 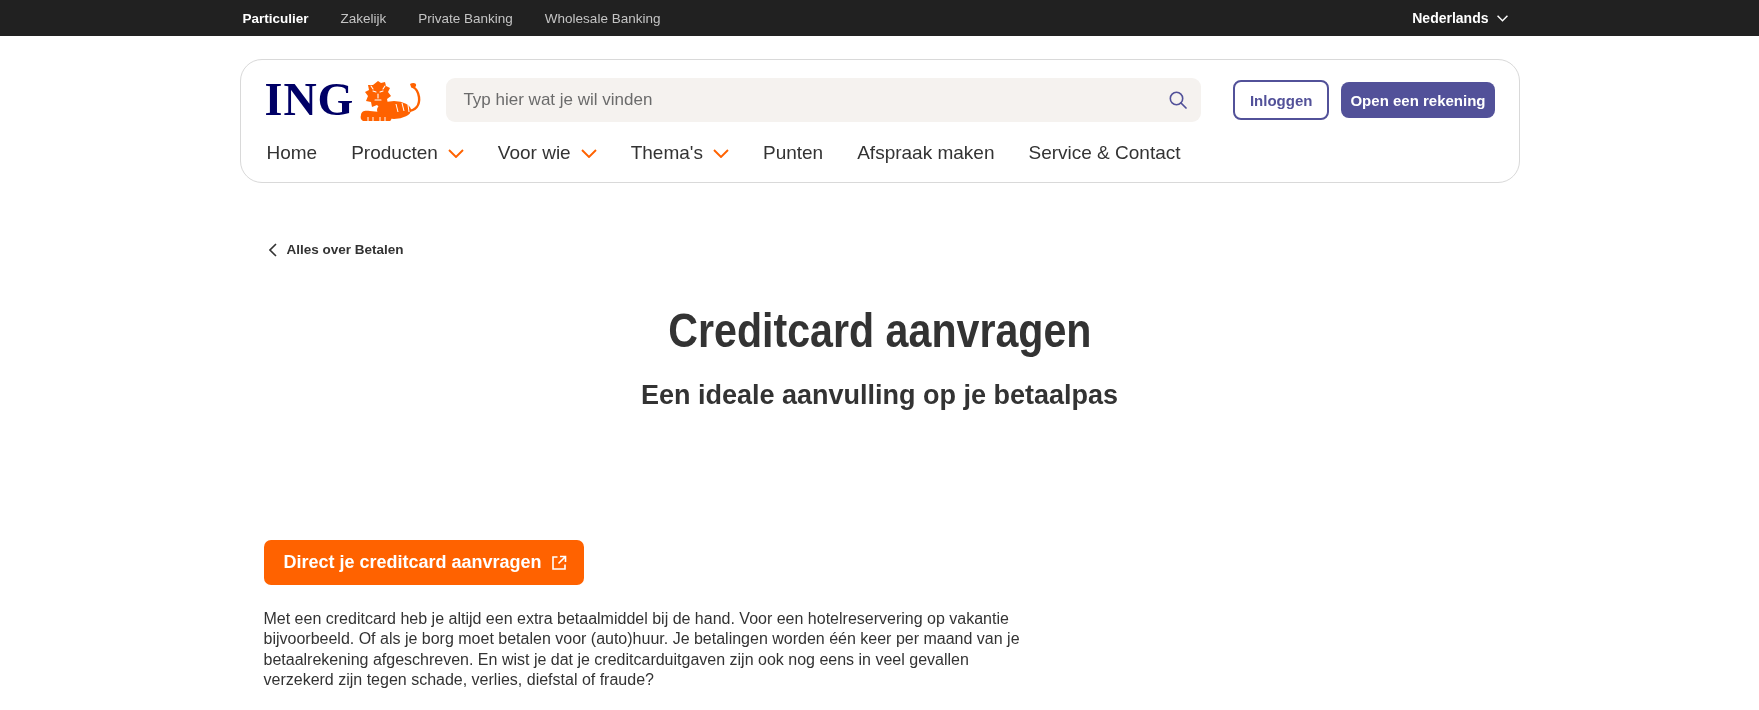 I want to click on open-account-button: Open een rekening, so click(x=1418, y=100).